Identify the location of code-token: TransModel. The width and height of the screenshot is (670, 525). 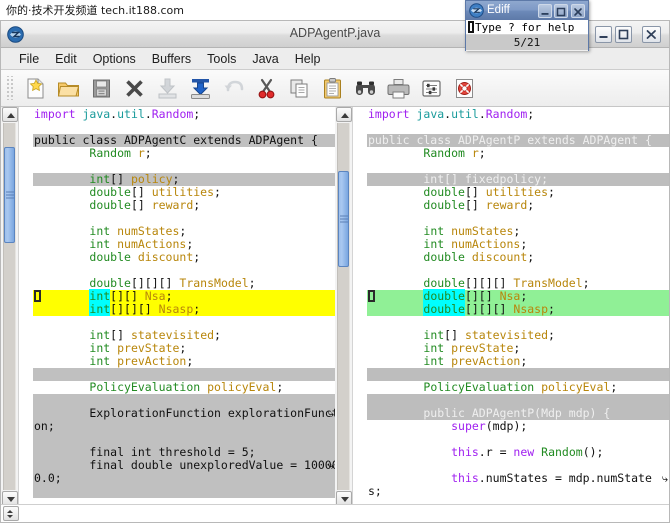
(548, 283).